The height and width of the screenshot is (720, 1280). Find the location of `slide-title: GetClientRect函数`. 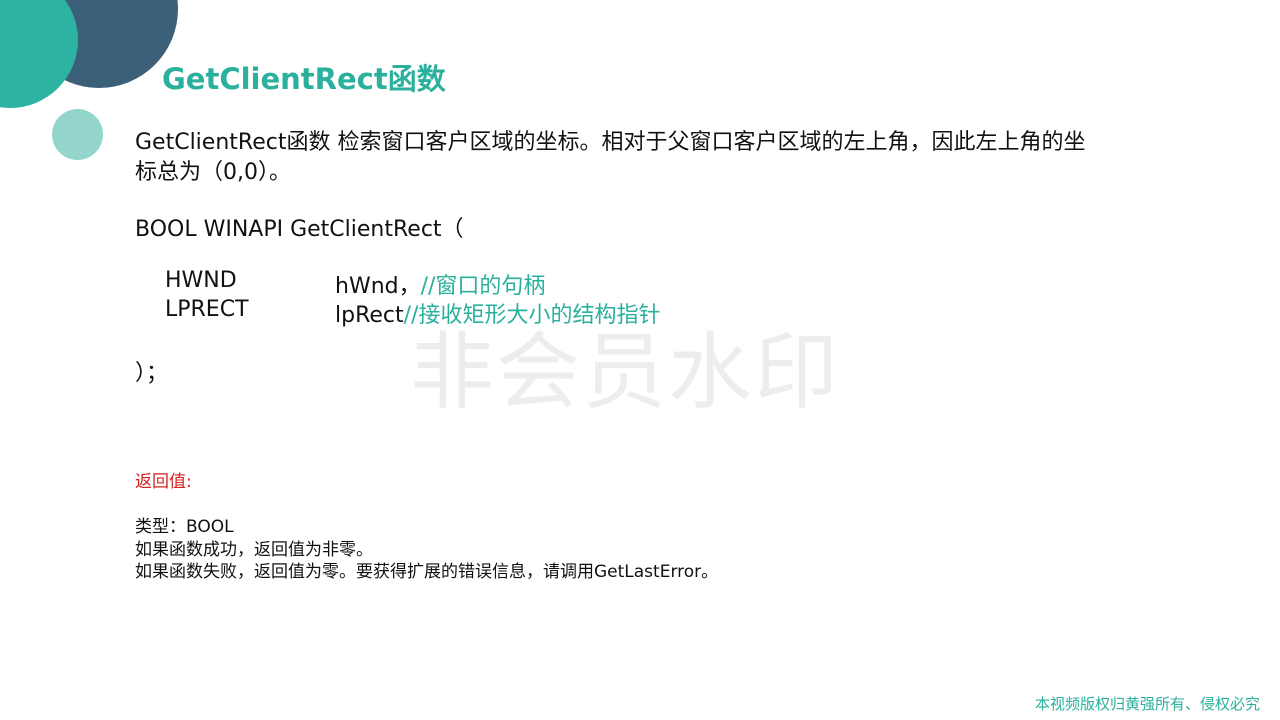

slide-title: GetClientRect函数 is located at coordinates (304, 79).